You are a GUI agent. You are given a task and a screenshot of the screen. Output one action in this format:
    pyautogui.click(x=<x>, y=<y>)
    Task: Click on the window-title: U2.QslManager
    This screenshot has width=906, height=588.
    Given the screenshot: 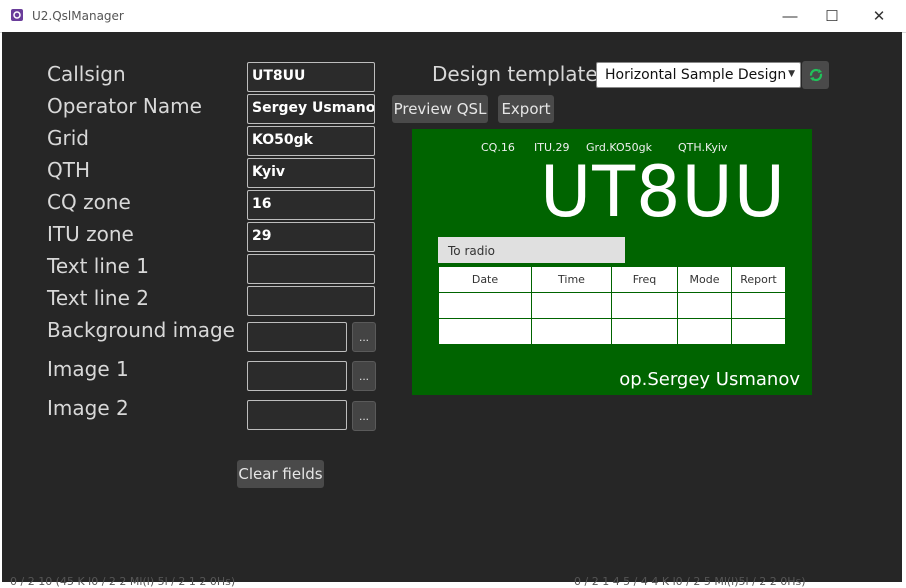 What is the action you would take?
    pyautogui.click(x=78, y=16)
    